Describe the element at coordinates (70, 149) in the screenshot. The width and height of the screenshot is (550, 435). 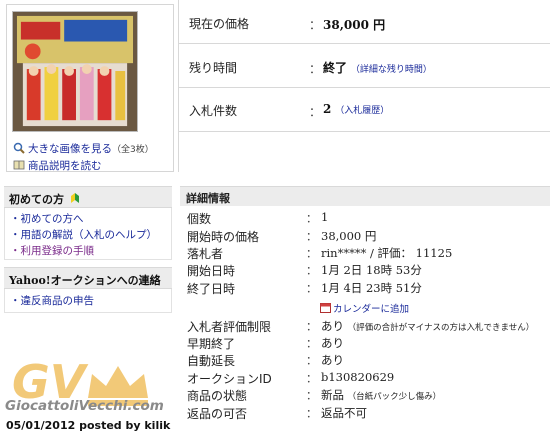
I see `view-large-image-label: 大きな画像を見る` at that location.